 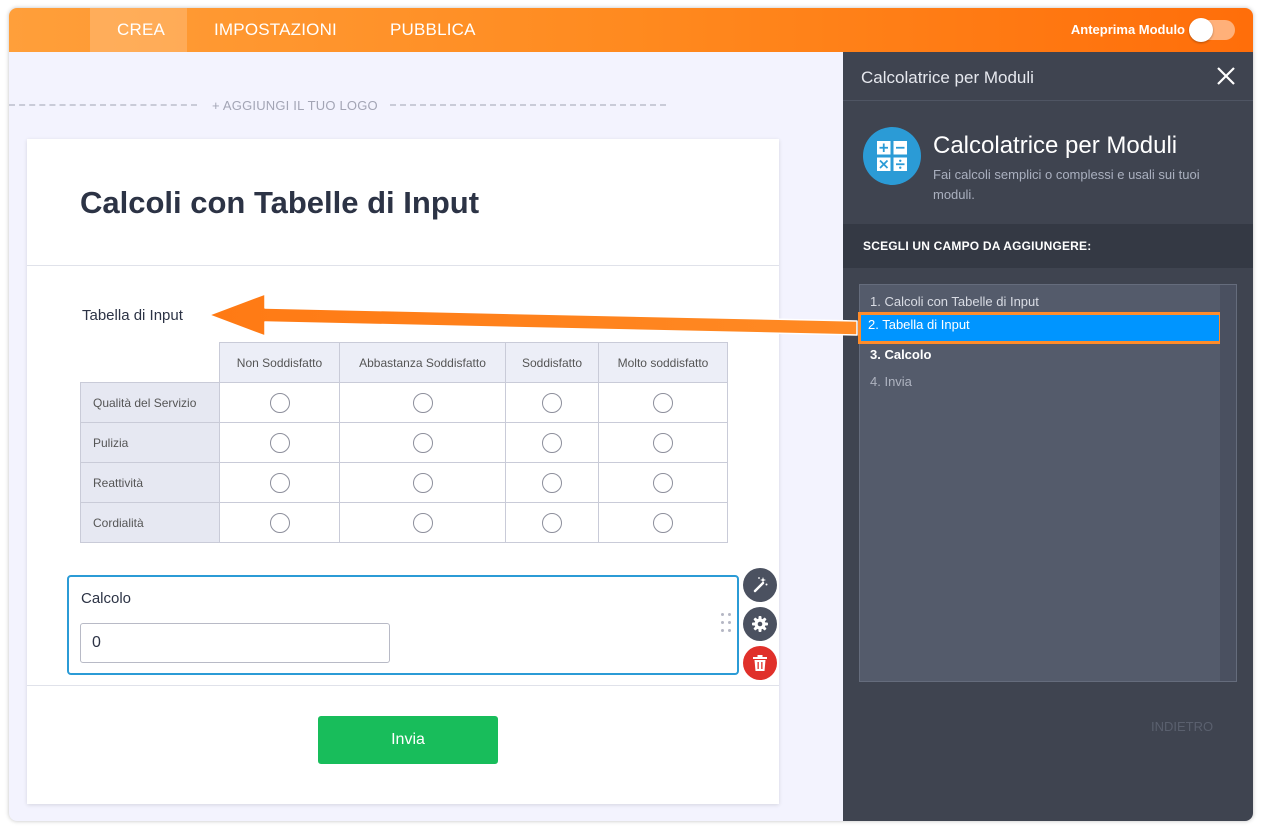 I want to click on list-item-calculation: 3. Calcolo, so click(x=1040, y=355).